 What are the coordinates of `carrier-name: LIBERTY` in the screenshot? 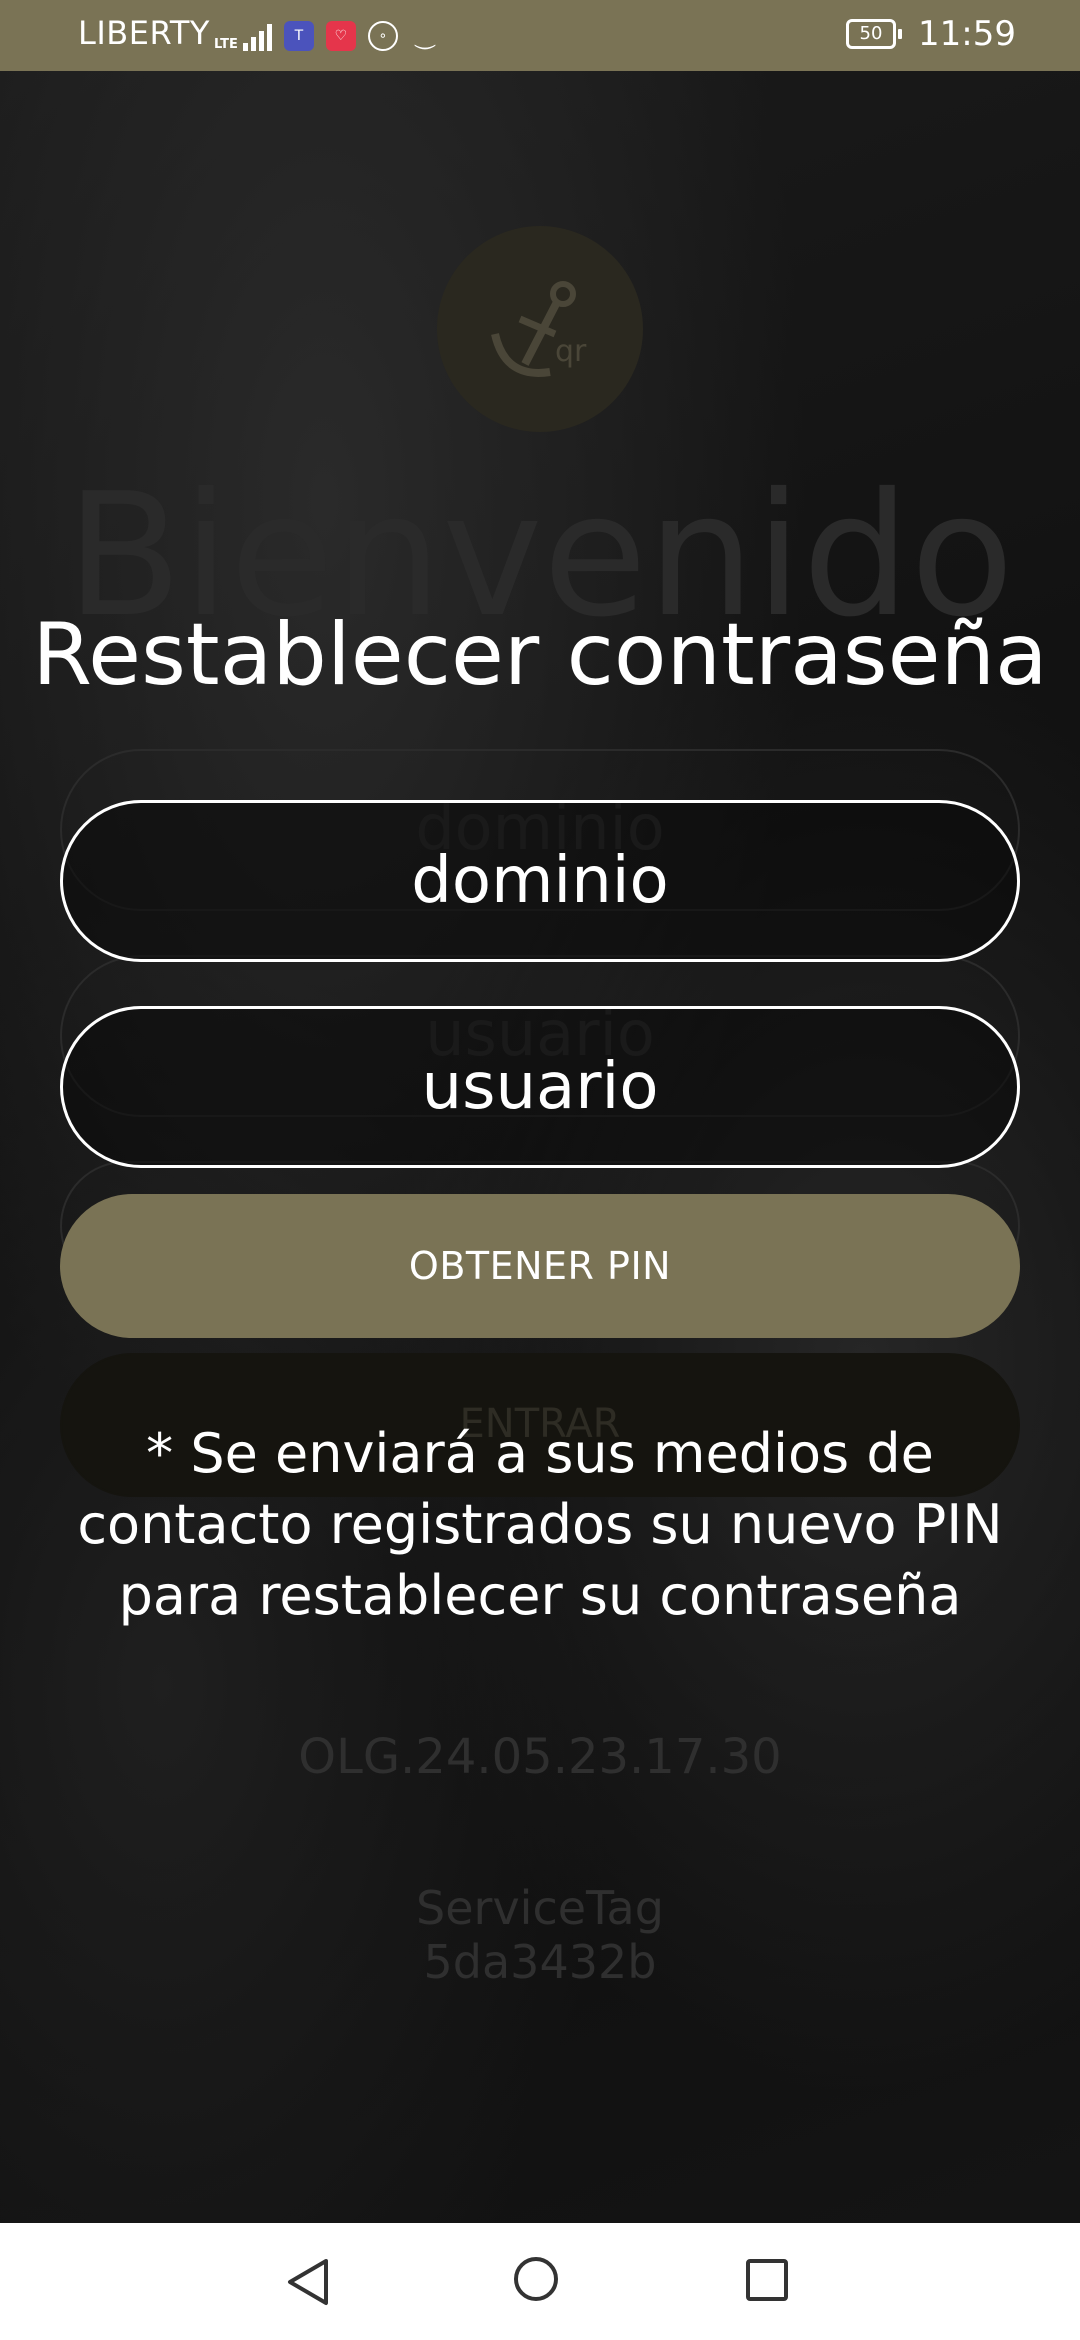 It's located at (144, 33).